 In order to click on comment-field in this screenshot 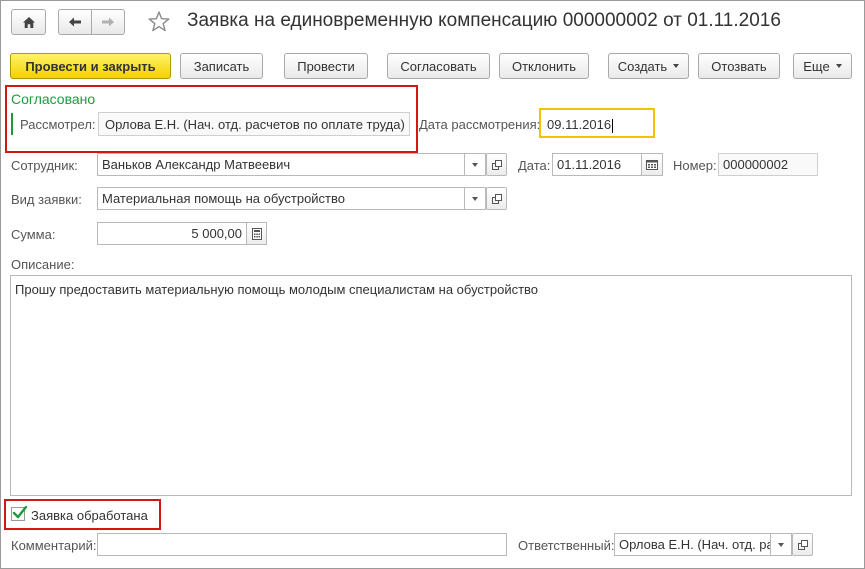, I will do `click(302, 544)`.